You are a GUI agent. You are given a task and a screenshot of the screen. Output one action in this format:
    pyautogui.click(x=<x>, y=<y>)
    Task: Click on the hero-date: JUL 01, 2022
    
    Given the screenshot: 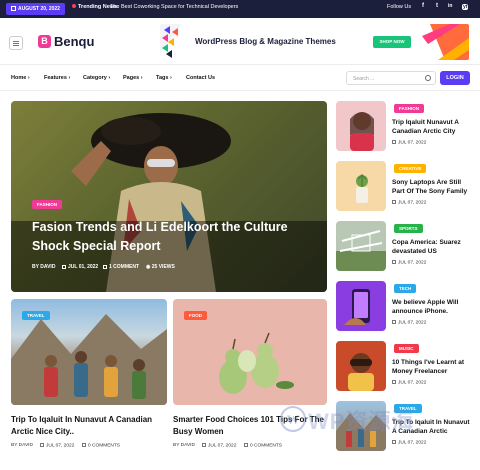 What is the action you would take?
    pyautogui.click(x=80, y=267)
    